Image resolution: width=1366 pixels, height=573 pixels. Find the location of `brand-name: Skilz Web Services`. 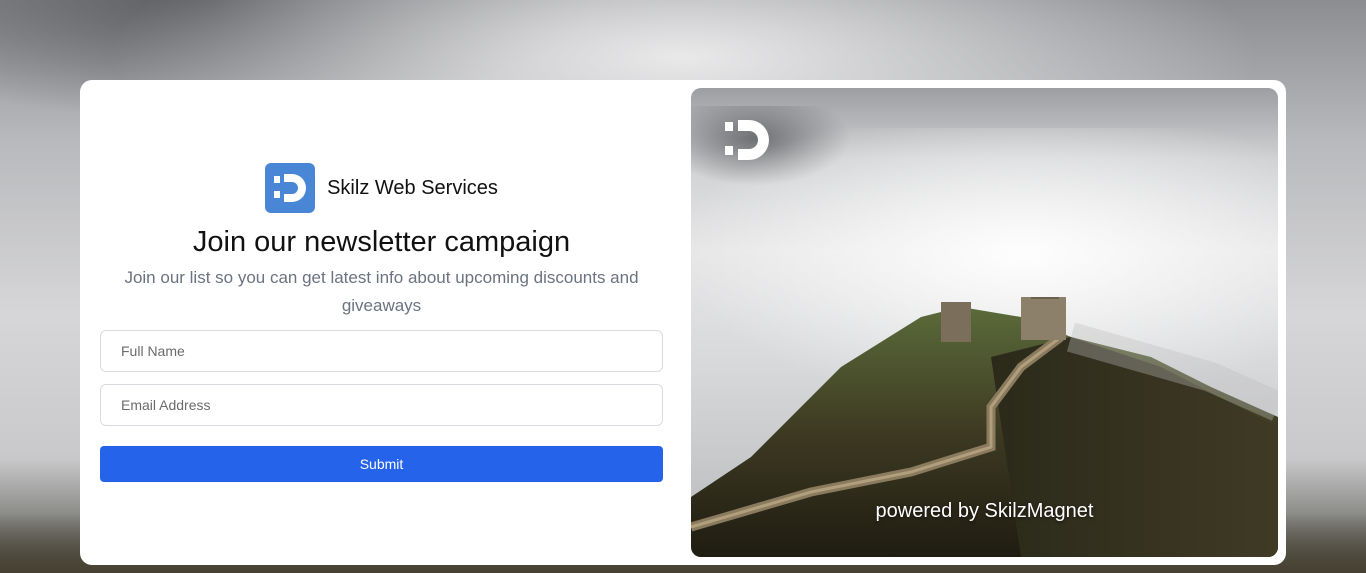

brand-name: Skilz Web Services is located at coordinates (412, 187).